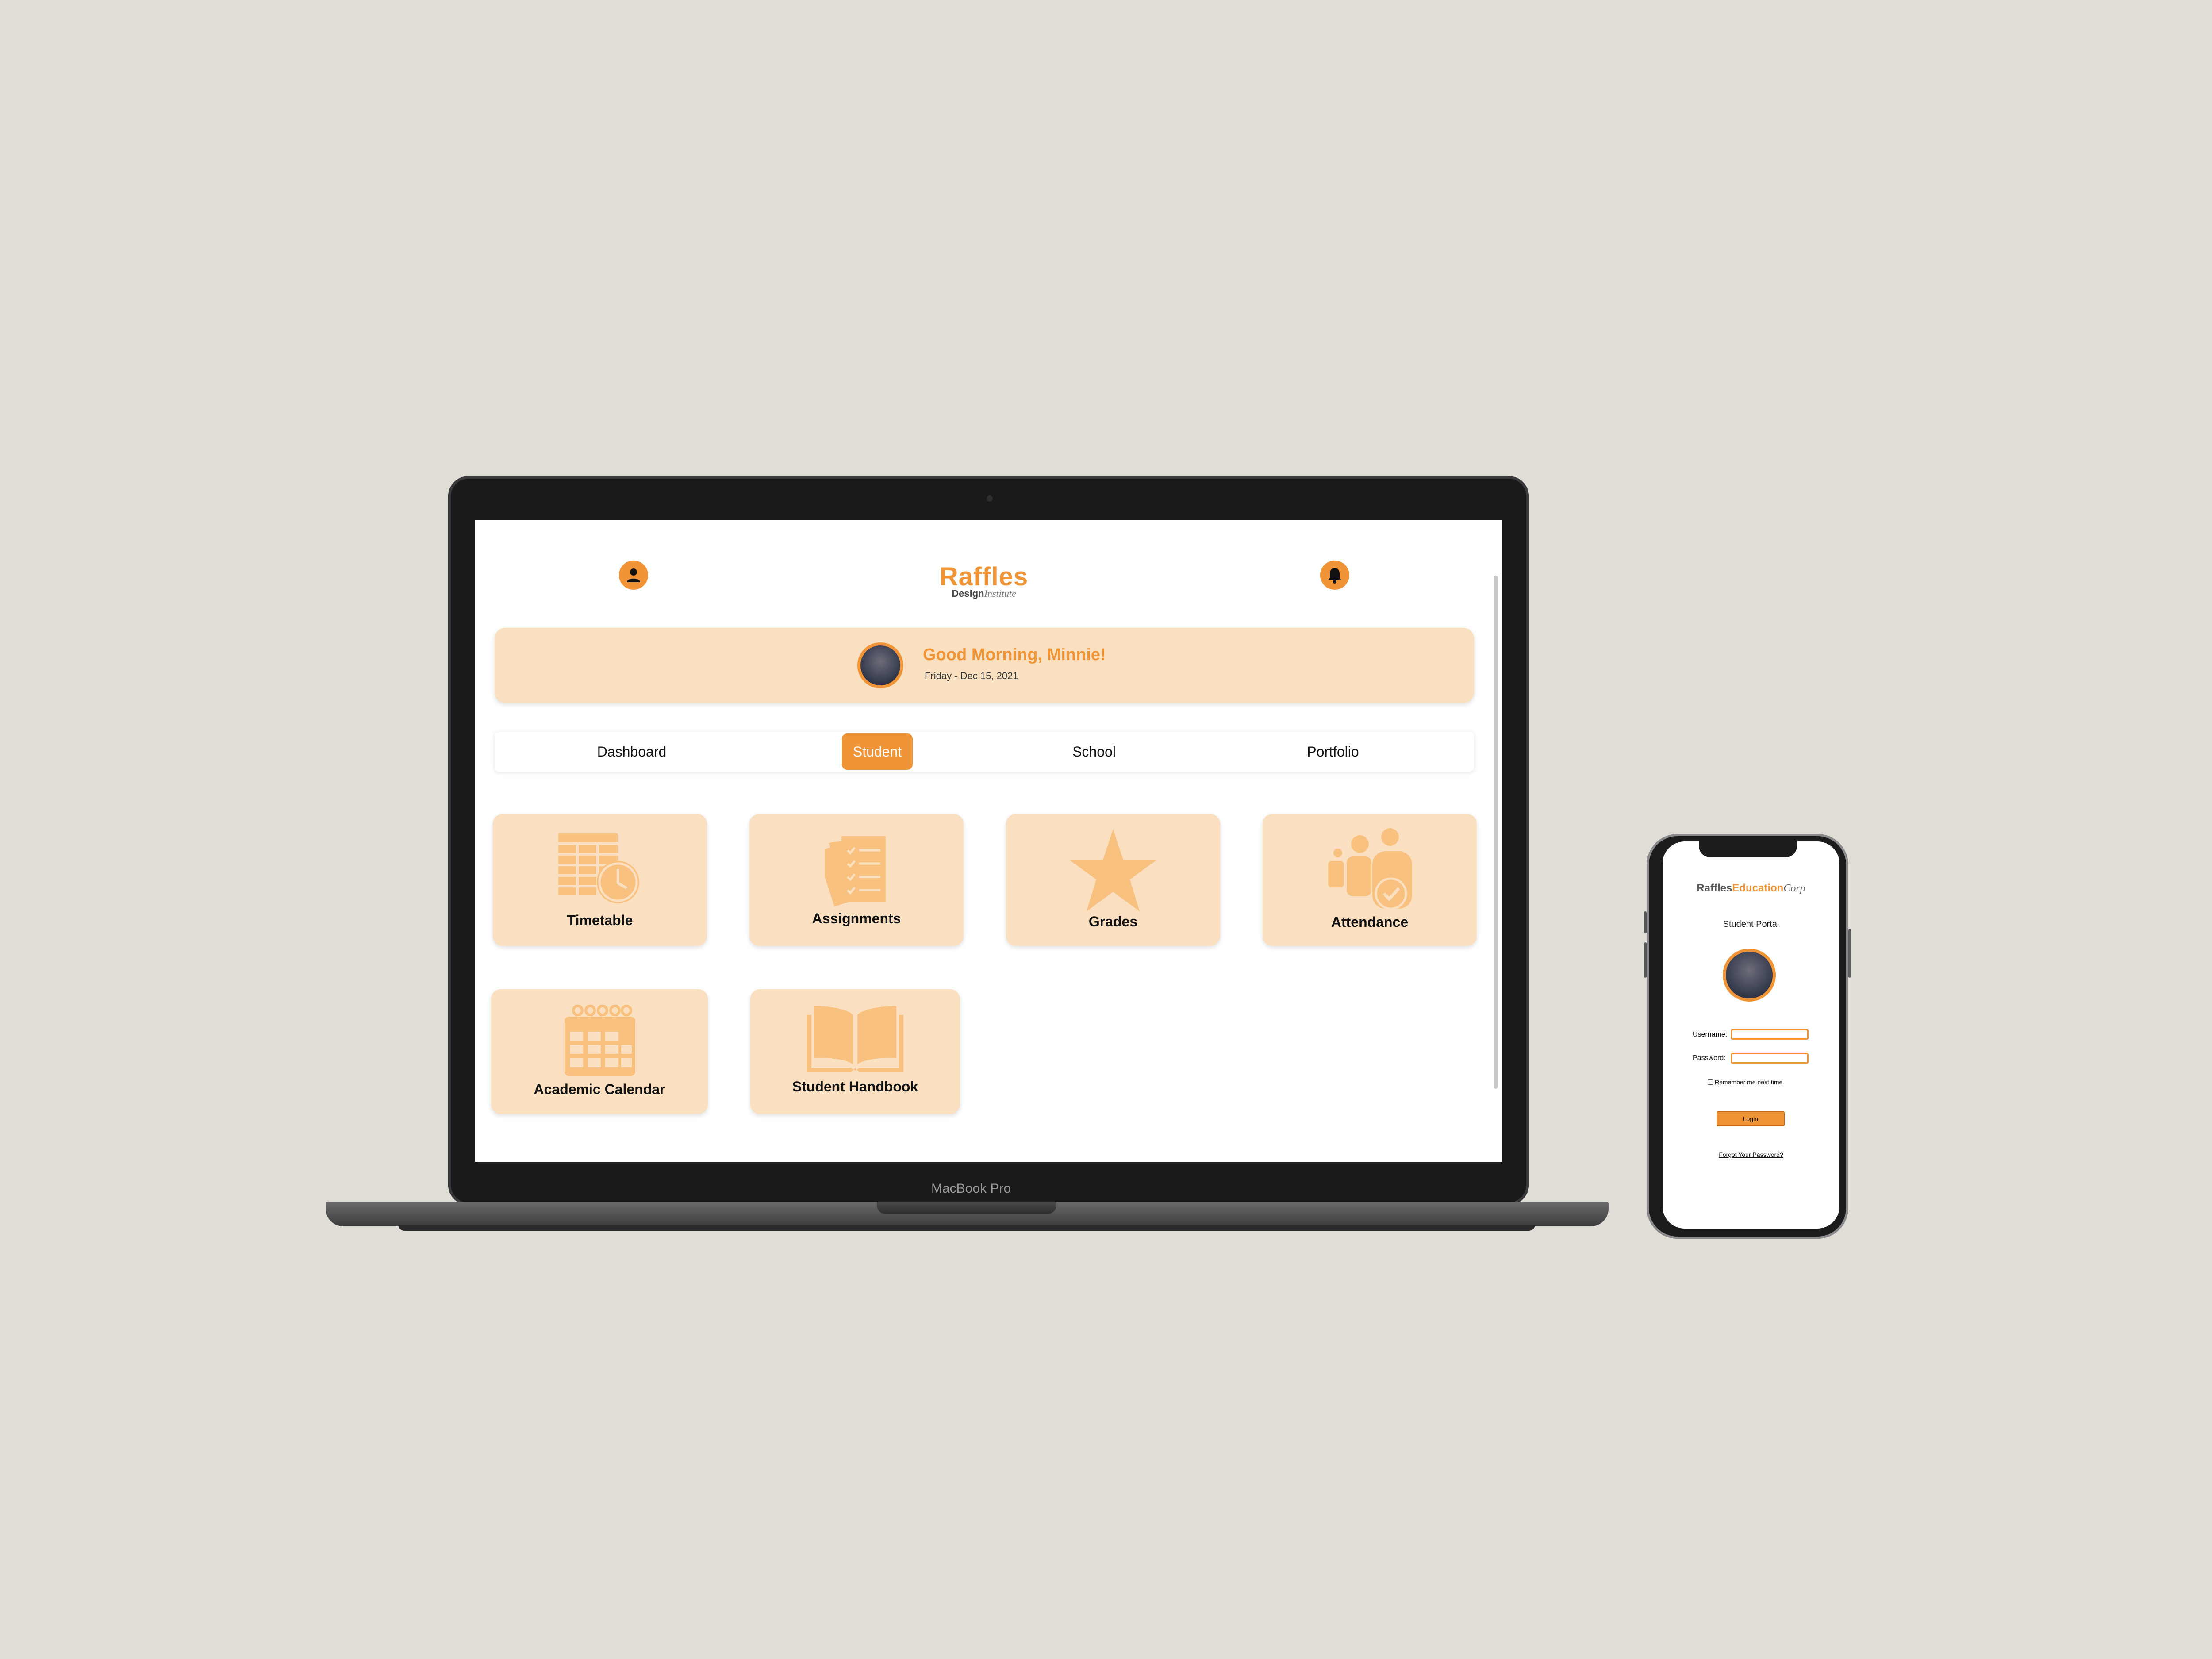  What do you see at coordinates (1333, 752) in the screenshot?
I see `tab-portfolio: Portfolio` at bounding box center [1333, 752].